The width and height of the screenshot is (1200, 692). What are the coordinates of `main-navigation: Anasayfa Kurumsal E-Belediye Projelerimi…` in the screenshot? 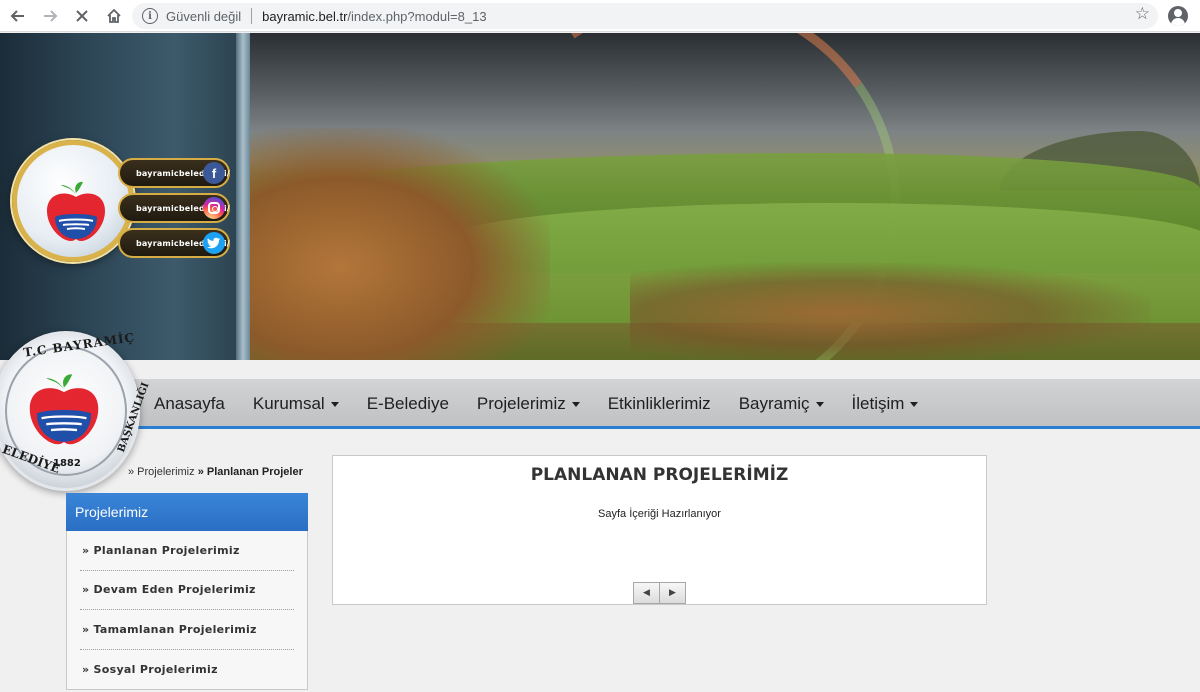 It's located at (600, 404).